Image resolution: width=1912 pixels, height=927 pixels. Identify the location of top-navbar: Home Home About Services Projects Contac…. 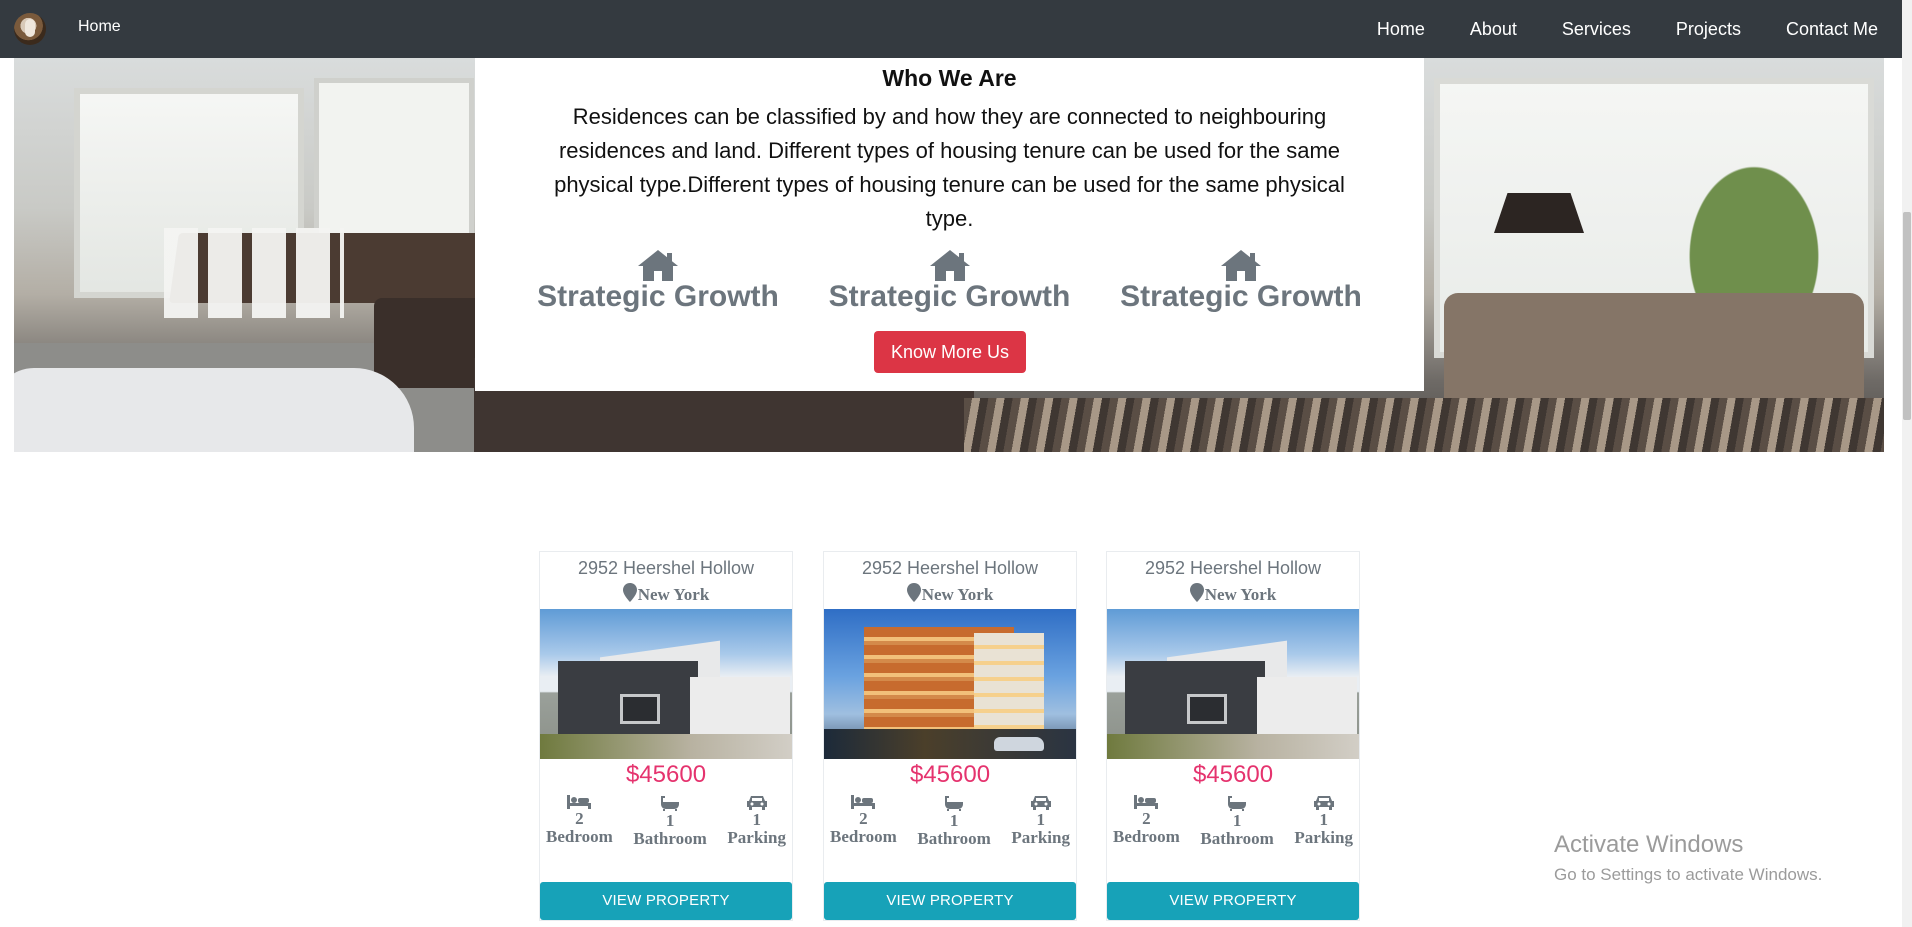
(951, 29).